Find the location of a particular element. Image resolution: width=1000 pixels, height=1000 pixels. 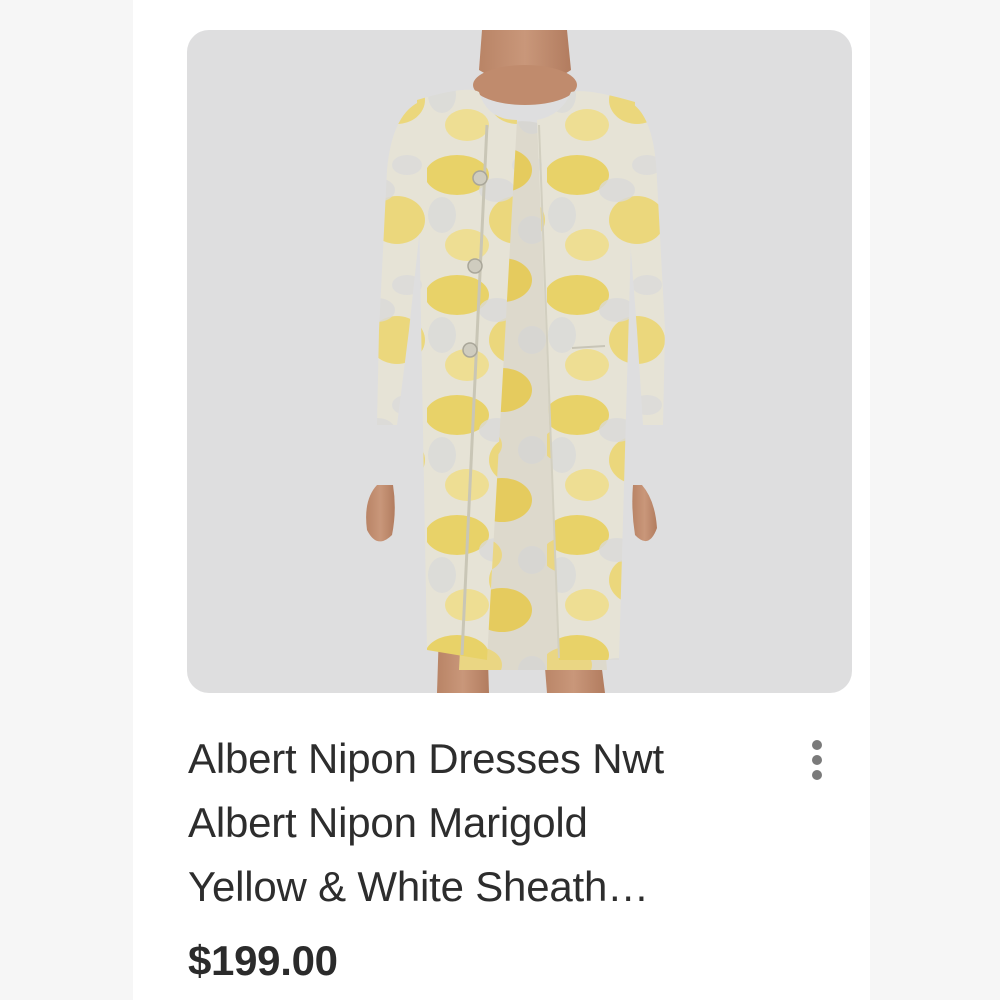

product-price: $199.00 is located at coordinates (263, 960).